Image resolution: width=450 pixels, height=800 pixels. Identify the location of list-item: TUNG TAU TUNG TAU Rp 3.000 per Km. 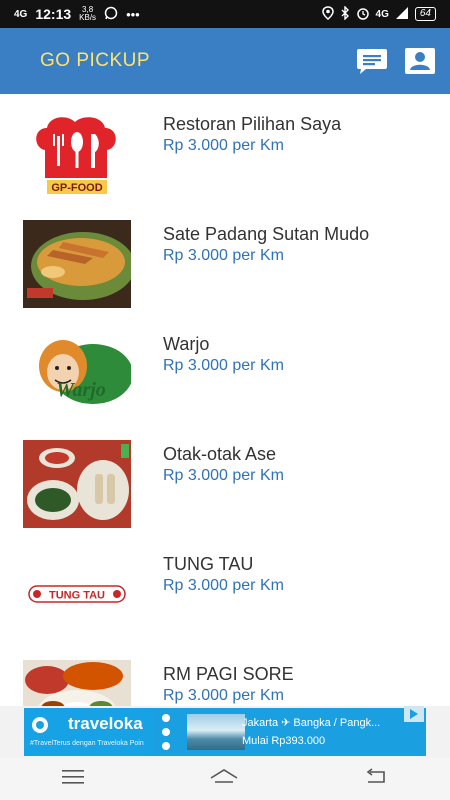
(225, 589).